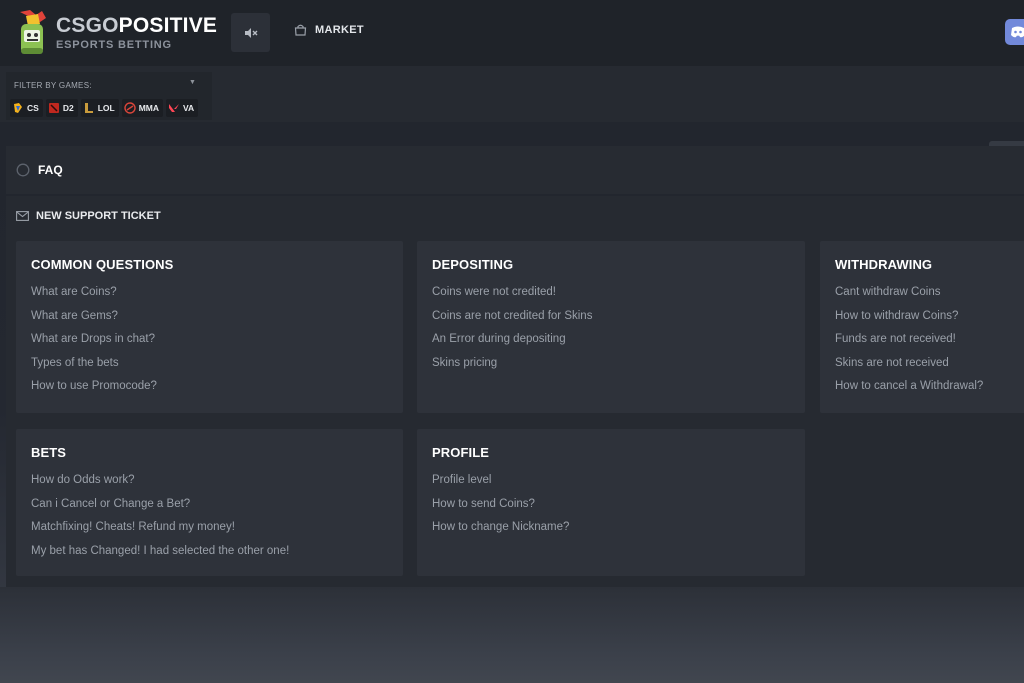  I want to click on faq-question-link: What are Drops in chat?, so click(209, 344).